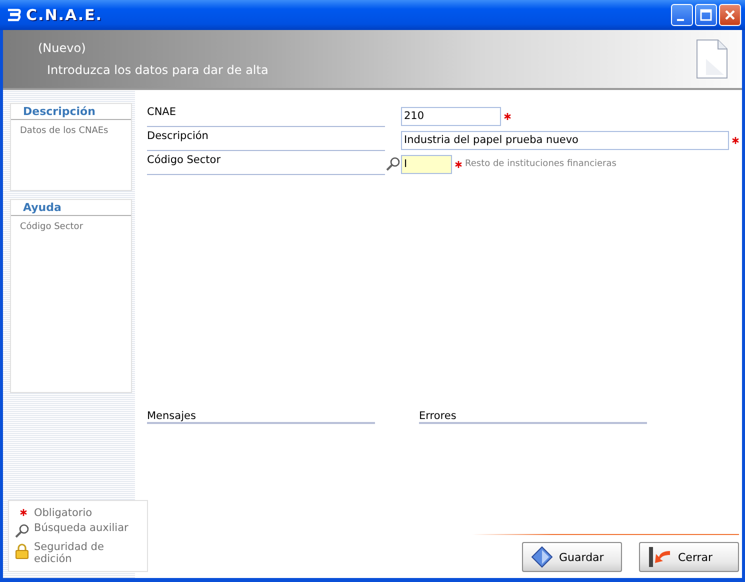  I want to click on legend-label: Seguridad de edición, so click(69, 553).